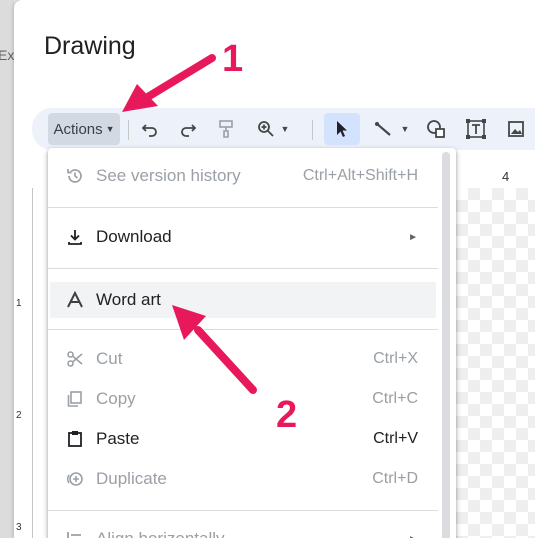 This screenshot has width=535, height=538. Describe the element at coordinates (248, 237) in the screenshot. I see `menu-item-download: Download ►` at that location.